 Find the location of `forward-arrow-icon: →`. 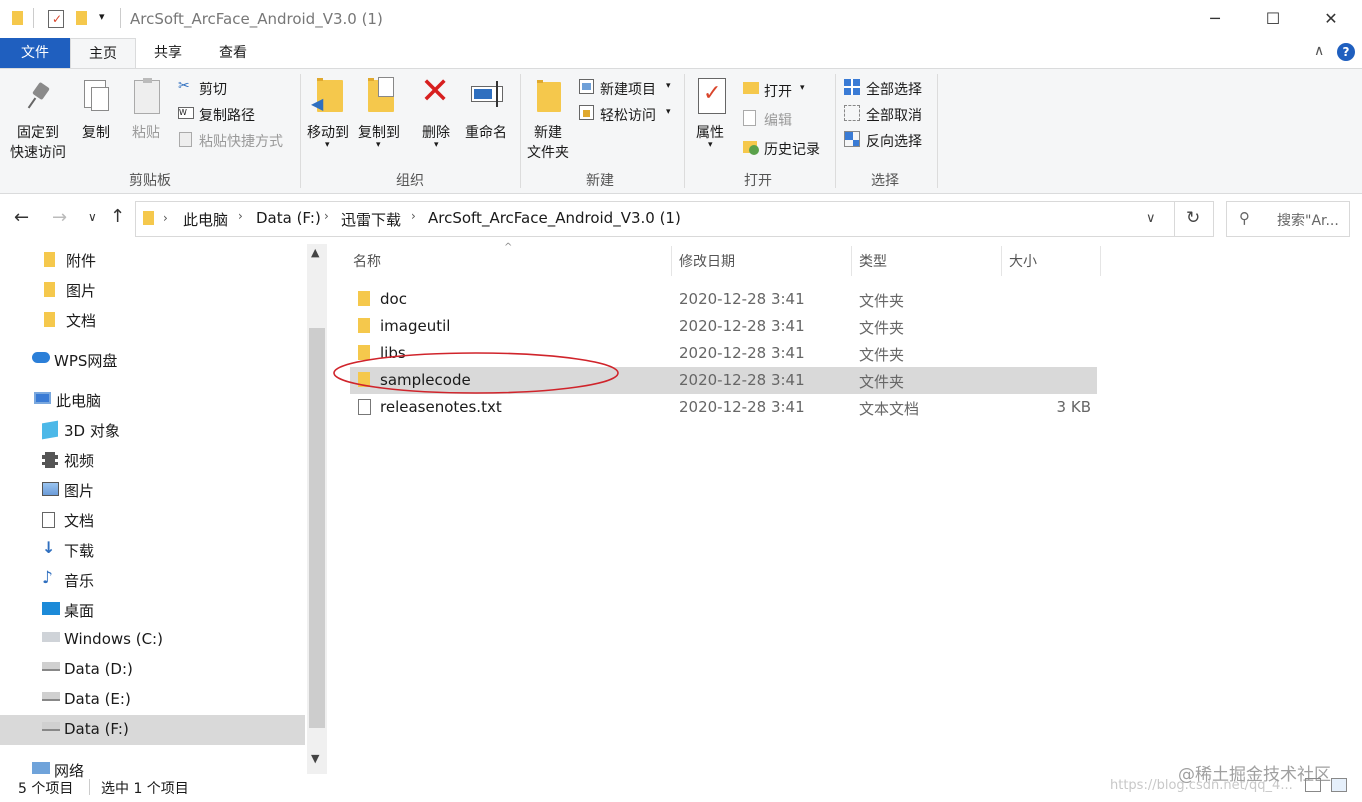

forward-arrow-icon: → is located at coordinates (59, 217).